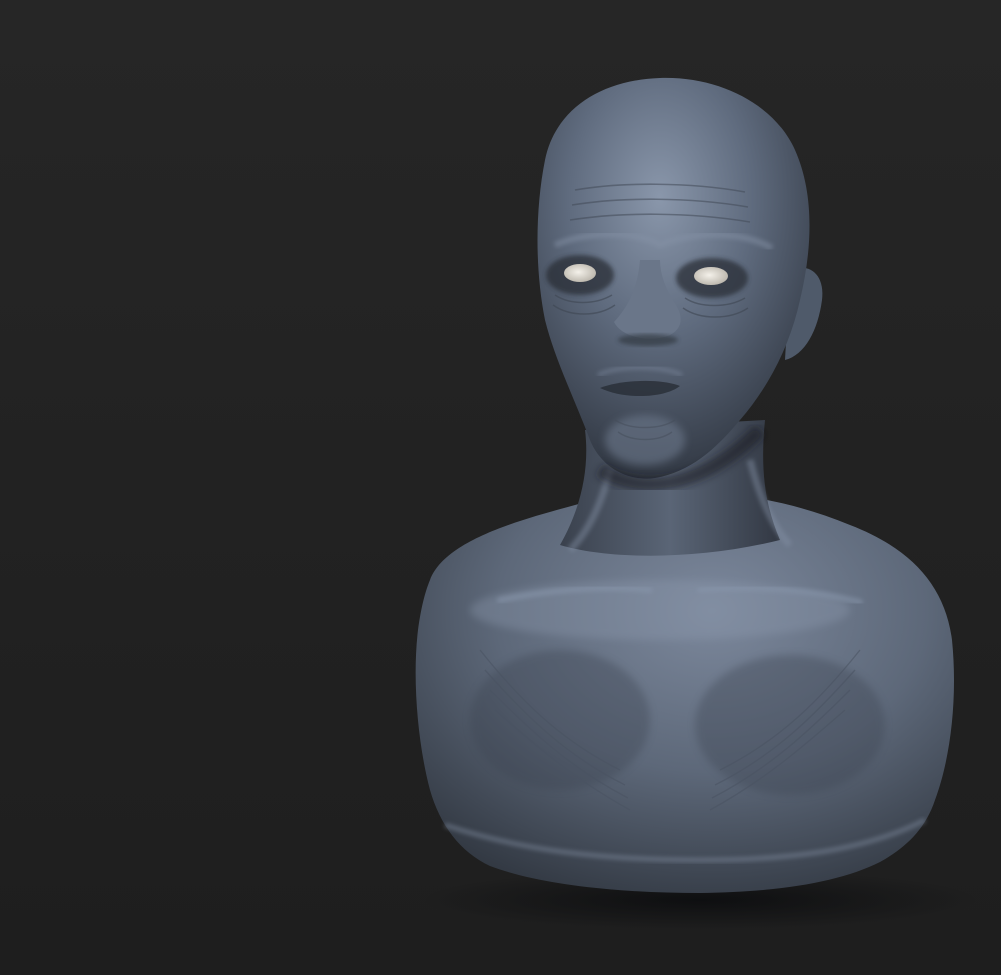 This screenshot has width=1001, height=975. What do you see at coordinates (648, 340) in the screenshot?
I see `nose-shadow` at bounding box center [648, 340].